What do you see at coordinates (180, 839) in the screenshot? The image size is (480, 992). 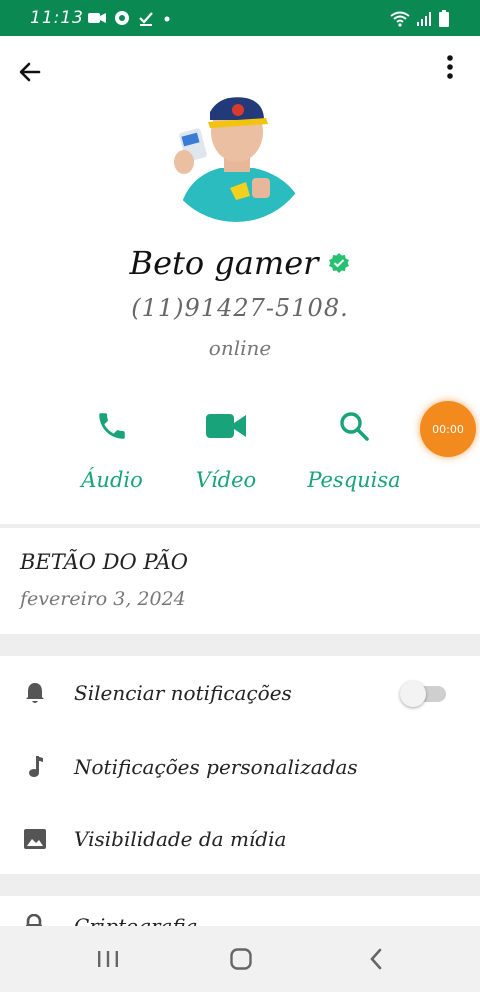 I see `media-visibility-label: Visibilidade da mídia` at bounding box center [180, 839].